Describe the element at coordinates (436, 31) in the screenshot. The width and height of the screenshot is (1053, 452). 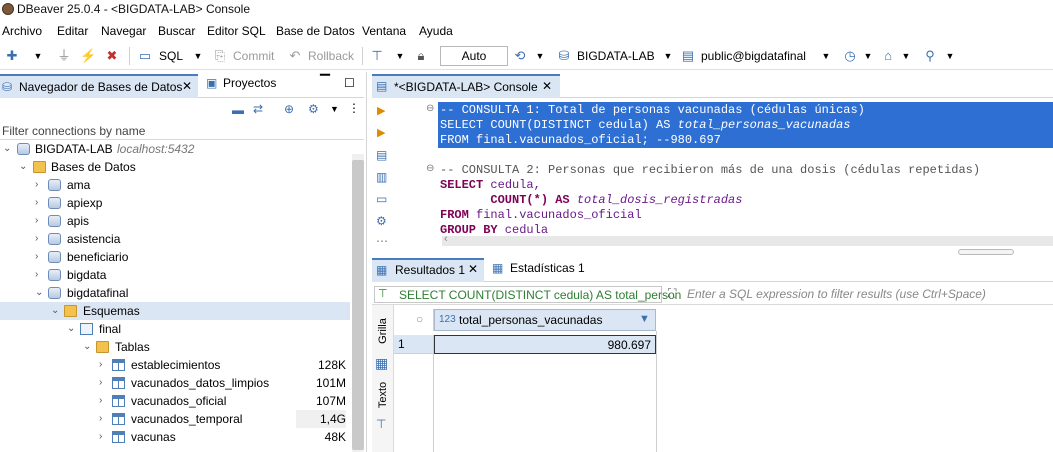
I see `menu-ayuda: Ayuda` at that location.